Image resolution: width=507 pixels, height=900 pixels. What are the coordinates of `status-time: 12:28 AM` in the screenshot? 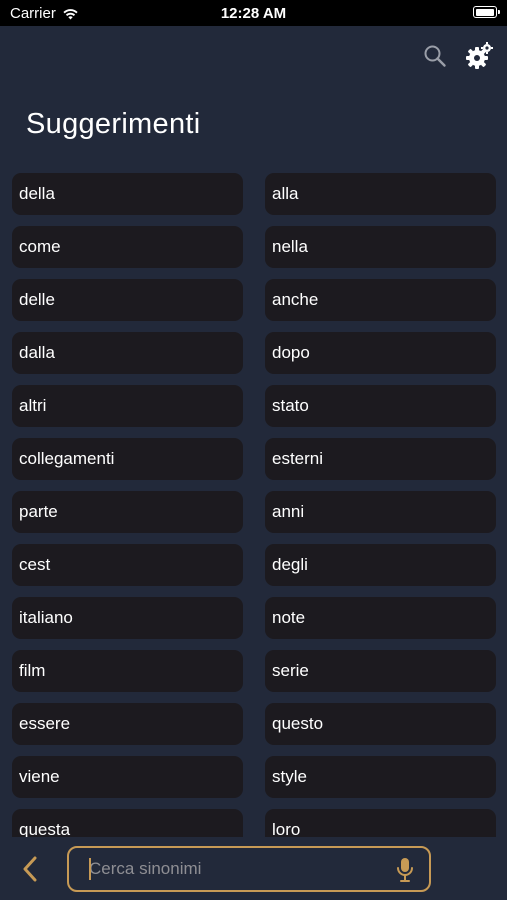 It's located at (253, 13).